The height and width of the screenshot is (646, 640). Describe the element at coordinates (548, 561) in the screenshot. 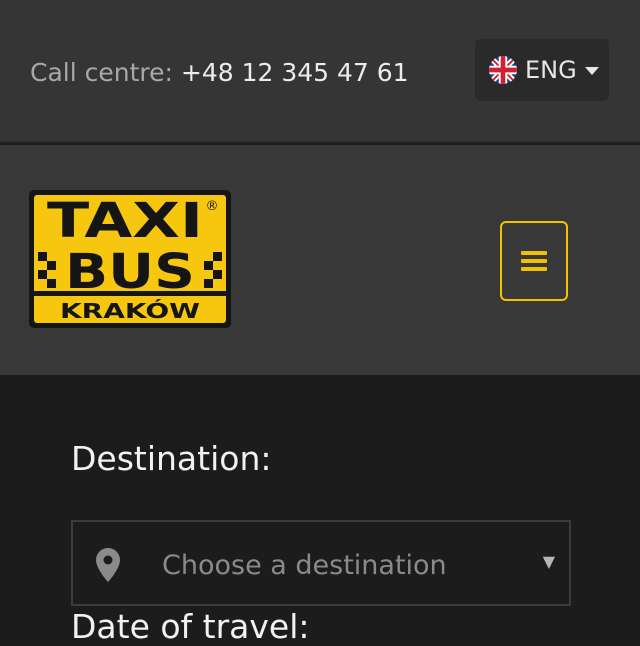

I see `dropdown-arrow-icon: ▼` at that location.